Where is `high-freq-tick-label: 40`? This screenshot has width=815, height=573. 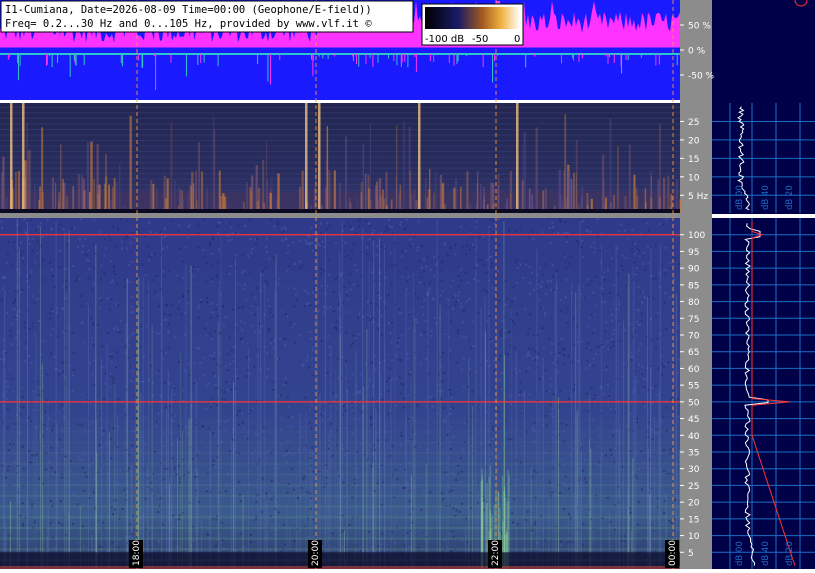 high-freq-tick-label: 40 is located at coordinates (694, 437).